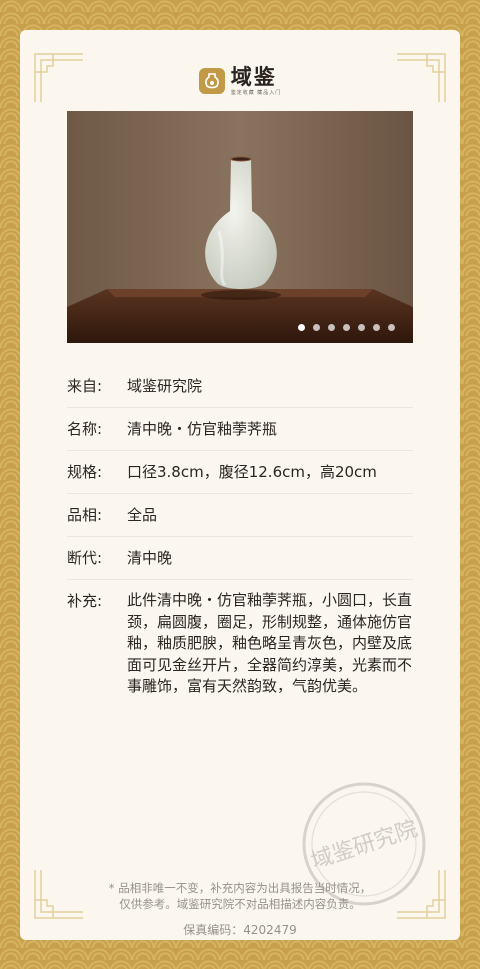 The image size is (480, 969). What do you see at coordinates (213, 930) in the screenshot?
I see `serial-label: 保真编码：` at bounding box center [213, 930].